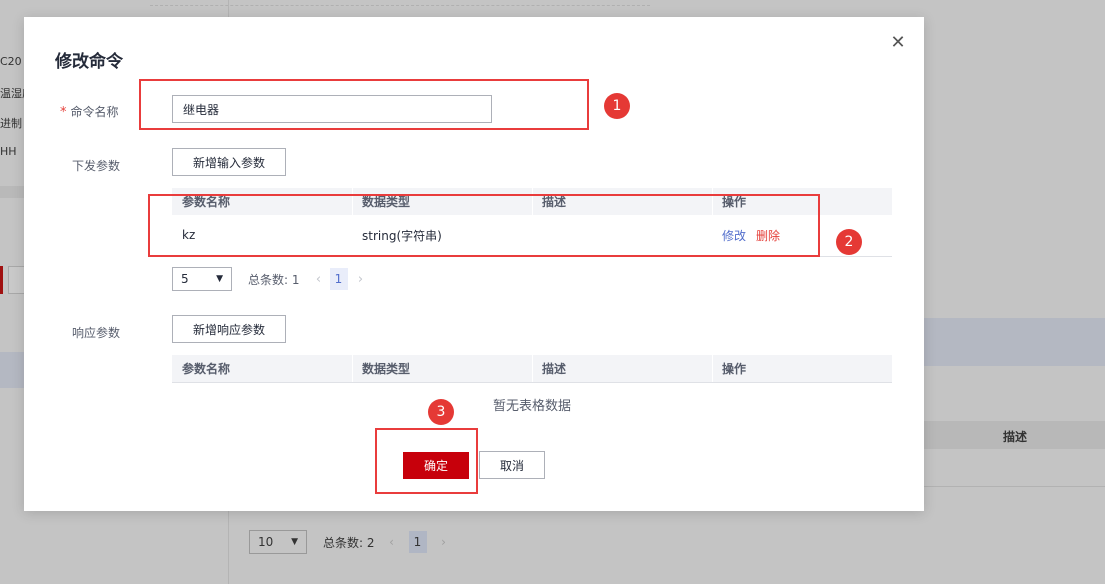  I want to click on background-table-header: 描述, so click(1014, 435).